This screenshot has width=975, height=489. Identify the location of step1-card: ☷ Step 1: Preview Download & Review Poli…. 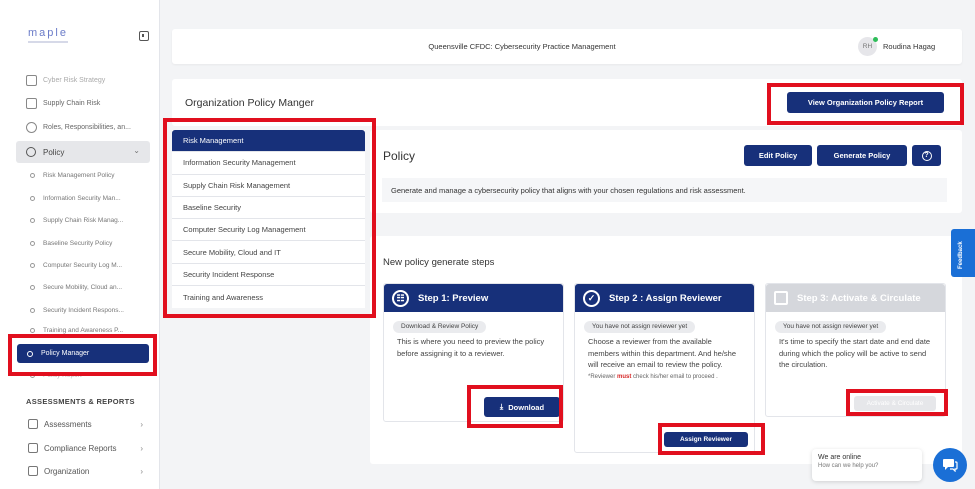
(473, 352).